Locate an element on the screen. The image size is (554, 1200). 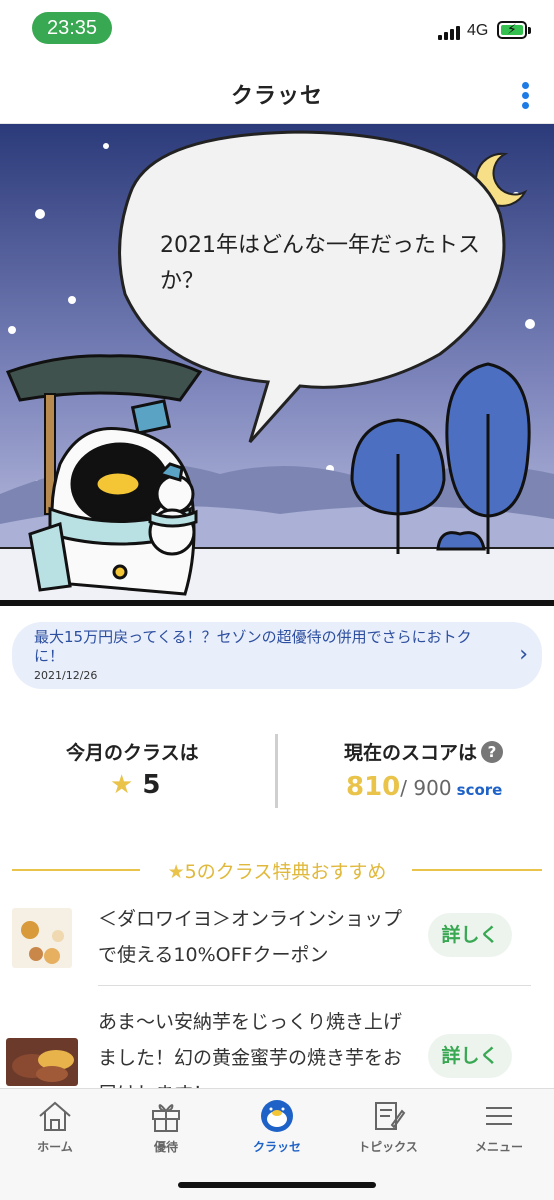
class-value: ★ 5 is located at coordinates (135, 785).